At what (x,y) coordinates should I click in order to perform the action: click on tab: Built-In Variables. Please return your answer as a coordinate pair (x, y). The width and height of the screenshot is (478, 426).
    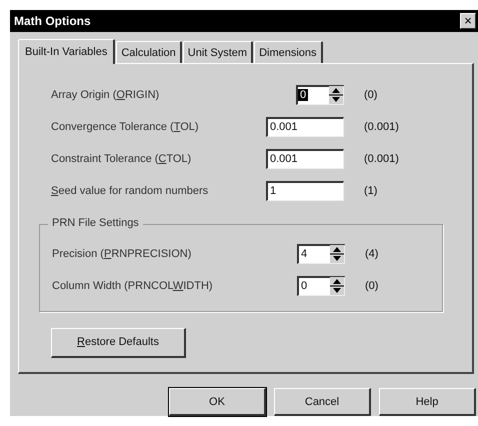
    Looking at the image, I should click on (67, 51).